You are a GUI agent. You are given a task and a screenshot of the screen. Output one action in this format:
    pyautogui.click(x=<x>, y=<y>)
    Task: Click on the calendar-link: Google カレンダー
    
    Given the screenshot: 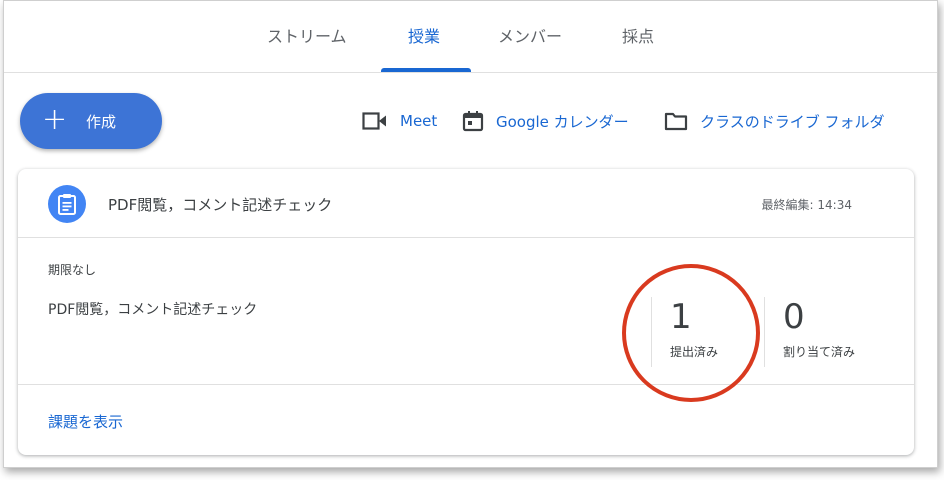 What is the action you would take?
    pyautogui.click(x=545, y=121)
    